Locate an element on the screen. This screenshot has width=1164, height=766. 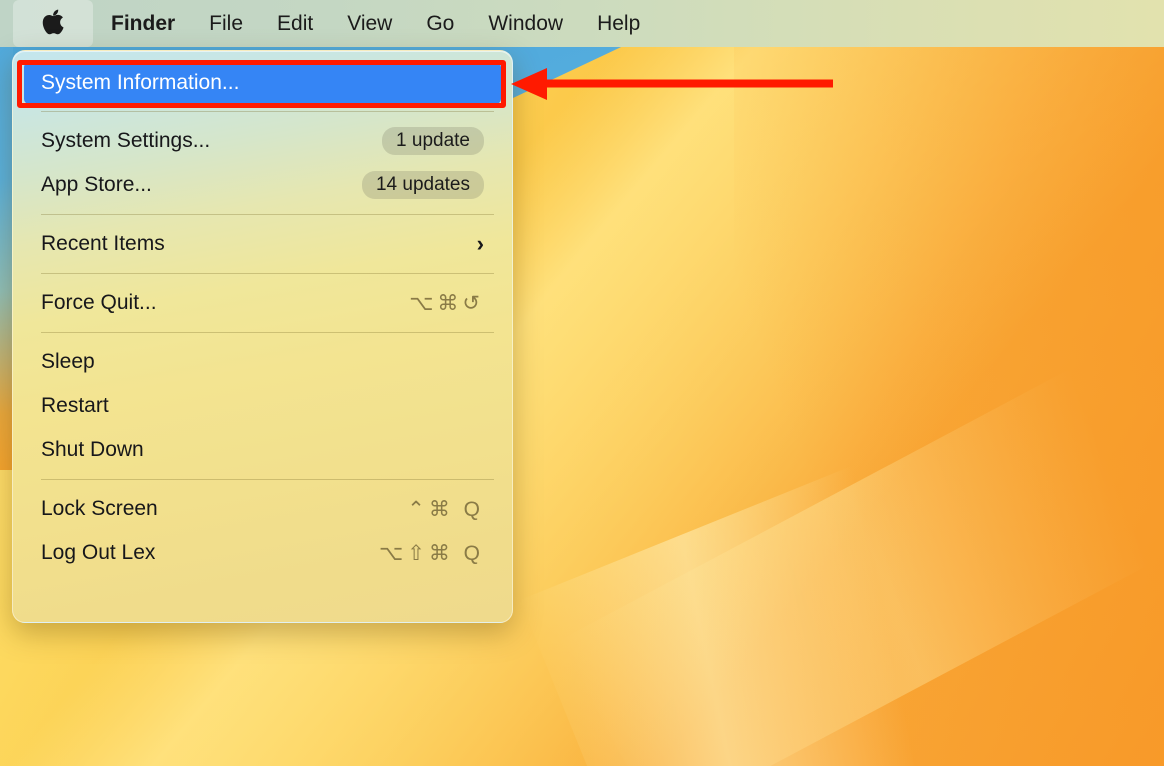
menu-item-label: Lock Screen is located at coordinates (99, 508).